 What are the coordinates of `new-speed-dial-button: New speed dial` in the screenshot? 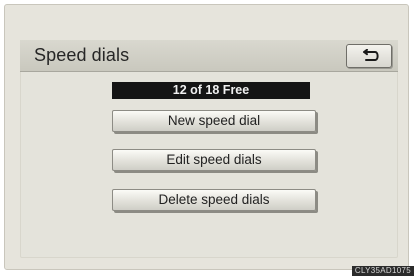 It's located at (214, 121).